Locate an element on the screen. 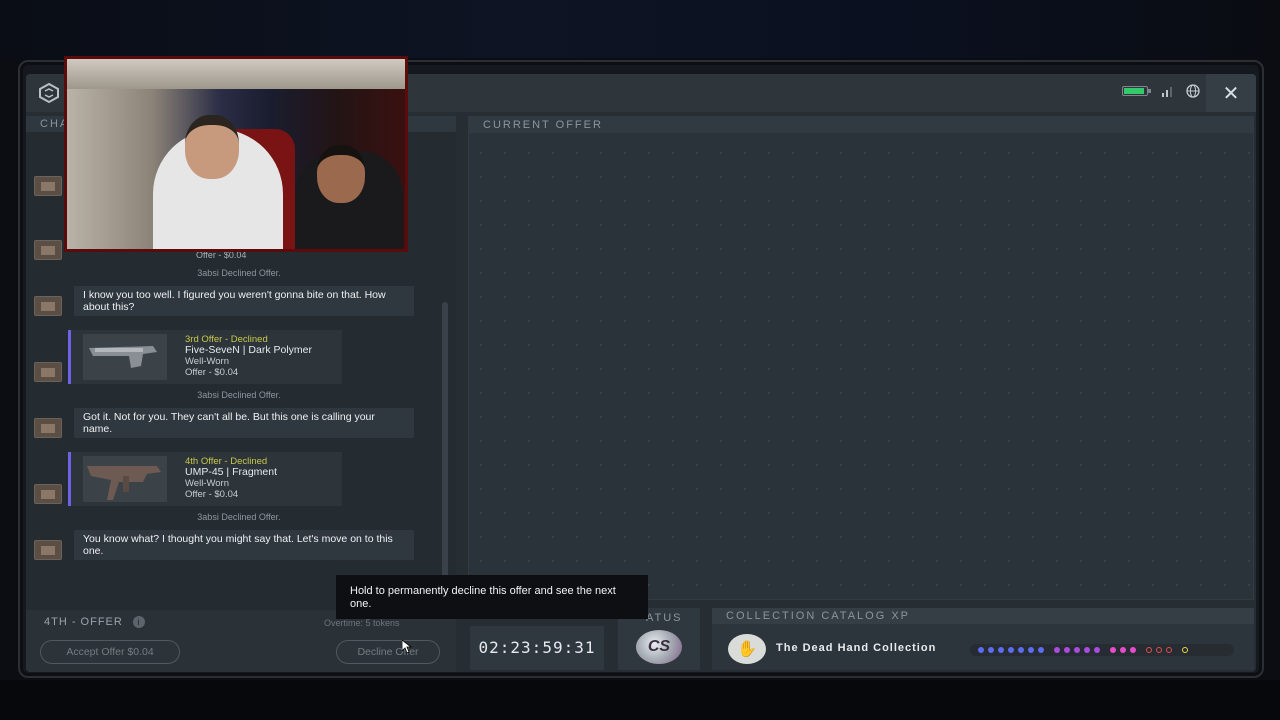  timer-box: 02:23:59:31 is located at coordinates (537, 648).